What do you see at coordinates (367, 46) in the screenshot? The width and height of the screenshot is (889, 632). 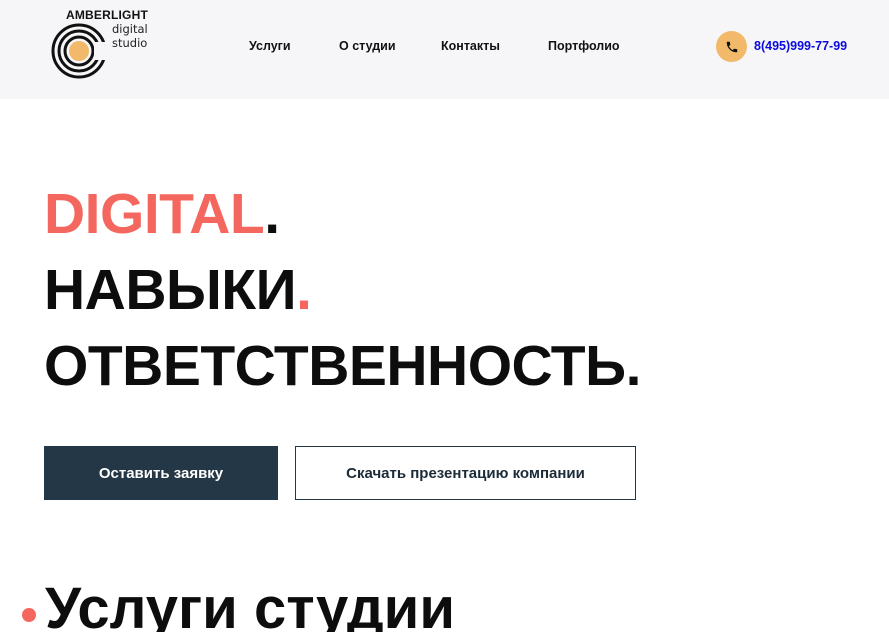 I see `nav-item-about: О студии` at bounding box center [367, 46].